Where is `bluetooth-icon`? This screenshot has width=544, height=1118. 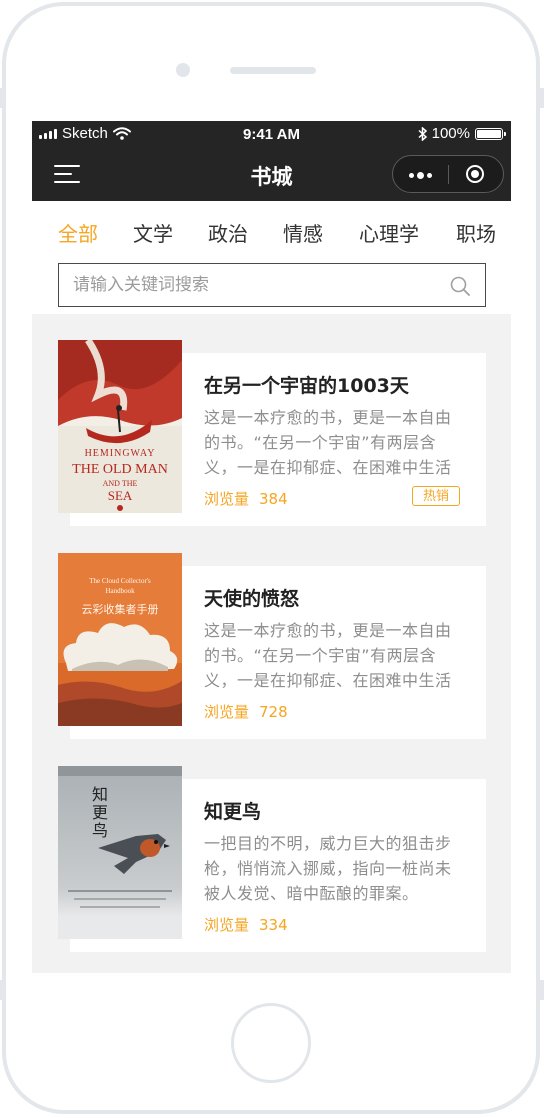 bluetooth-icon is located at coordinates (422, 133).